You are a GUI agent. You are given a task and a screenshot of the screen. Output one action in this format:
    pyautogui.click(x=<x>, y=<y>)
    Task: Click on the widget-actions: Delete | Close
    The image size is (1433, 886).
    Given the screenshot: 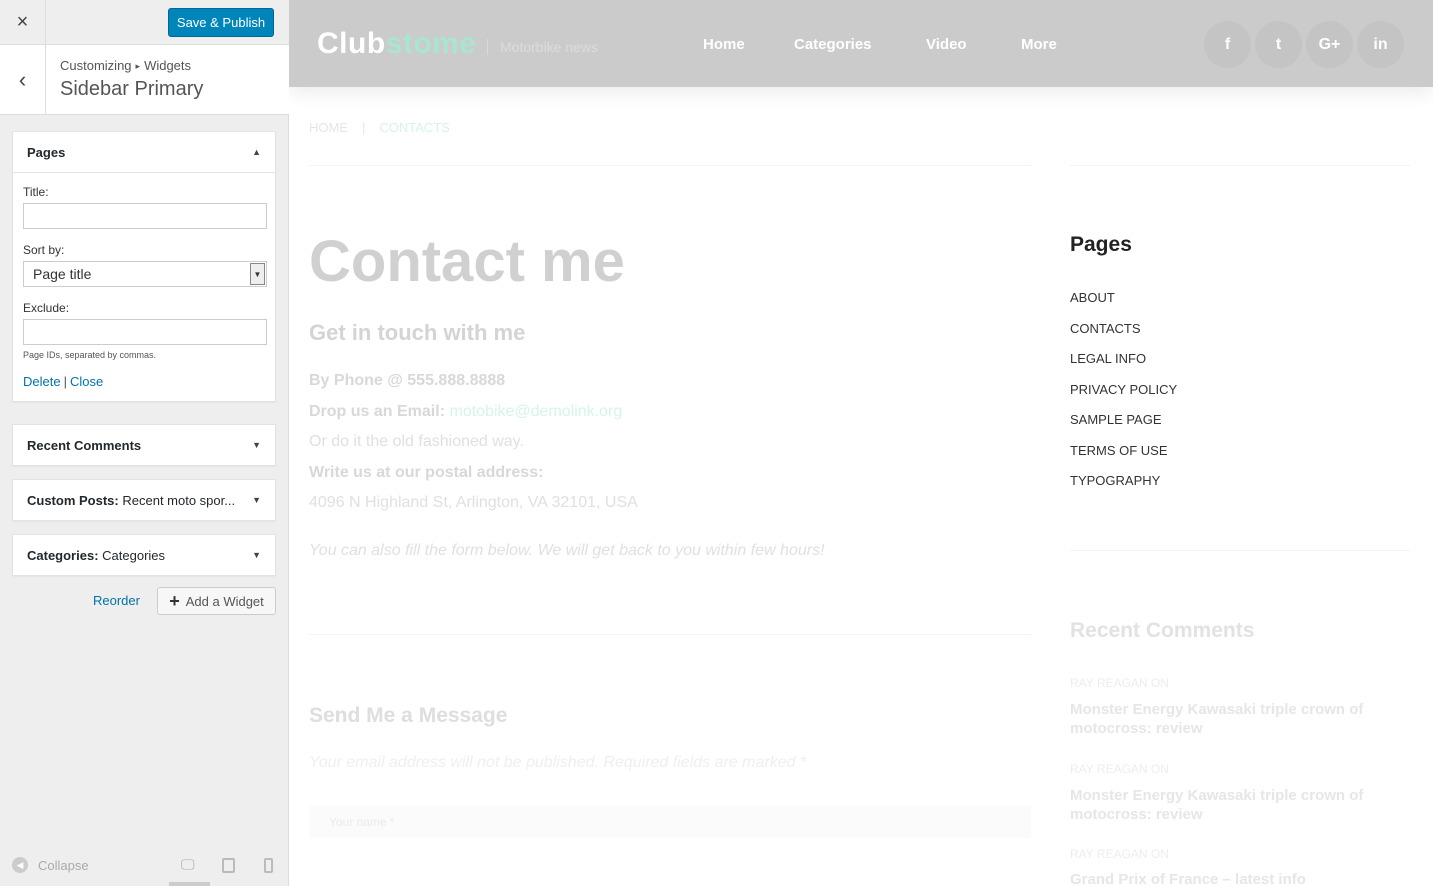 What is the action you would take?
    pyautogui.click(x=144, y=381)
    